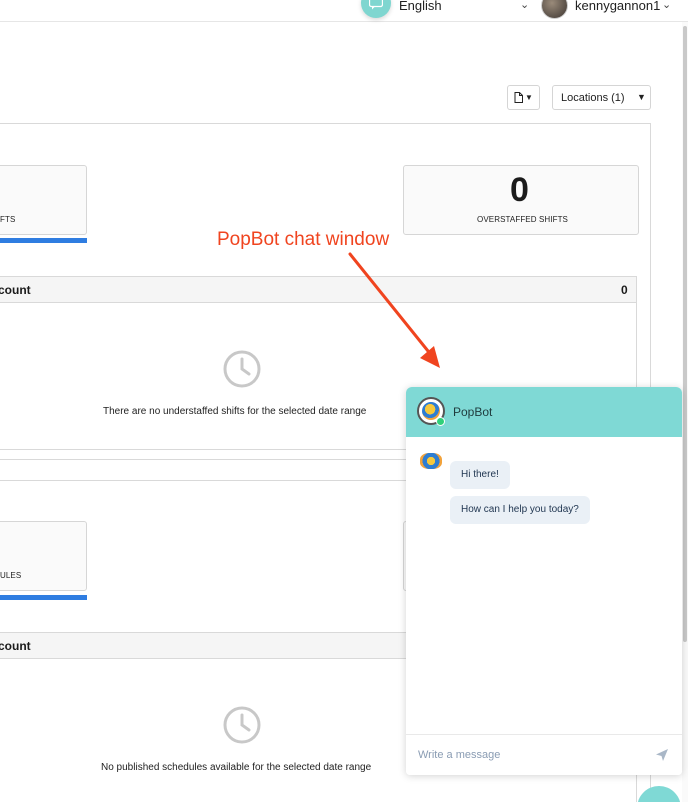 The image size is (688, 802). I want to click on online-status-icon, so click(440, 421).